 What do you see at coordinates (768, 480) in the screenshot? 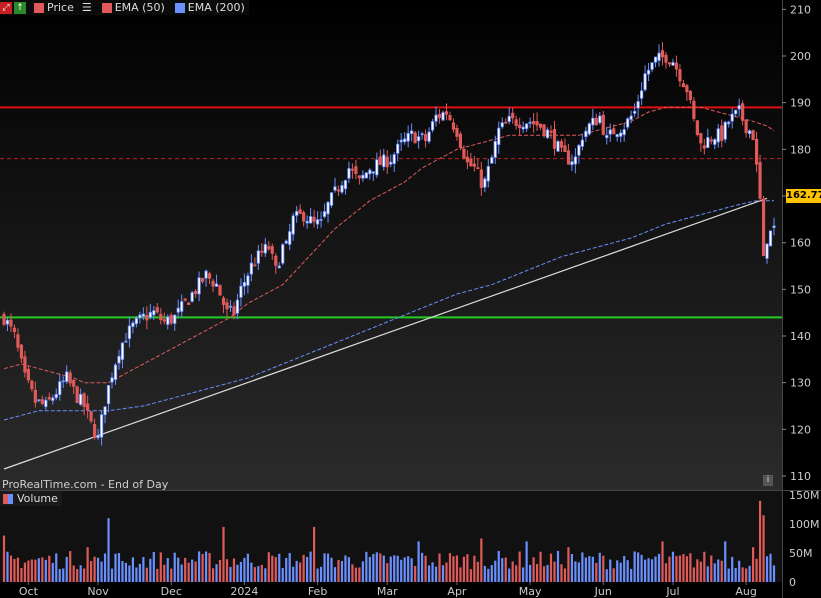
I see `info-icon: i` at bounding box center [768, 480].